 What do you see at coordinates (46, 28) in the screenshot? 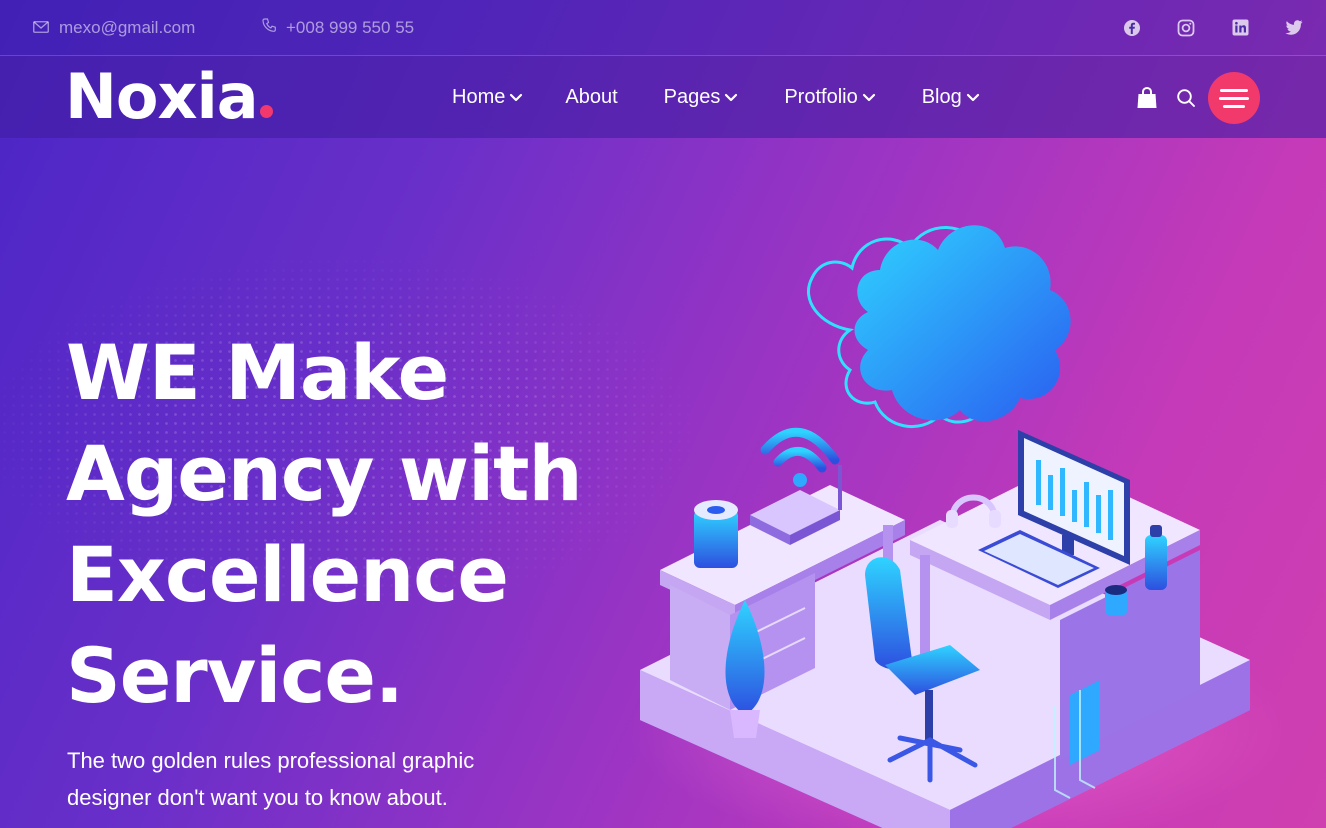
I see `mail-icon` at bounding box center [46, 28].